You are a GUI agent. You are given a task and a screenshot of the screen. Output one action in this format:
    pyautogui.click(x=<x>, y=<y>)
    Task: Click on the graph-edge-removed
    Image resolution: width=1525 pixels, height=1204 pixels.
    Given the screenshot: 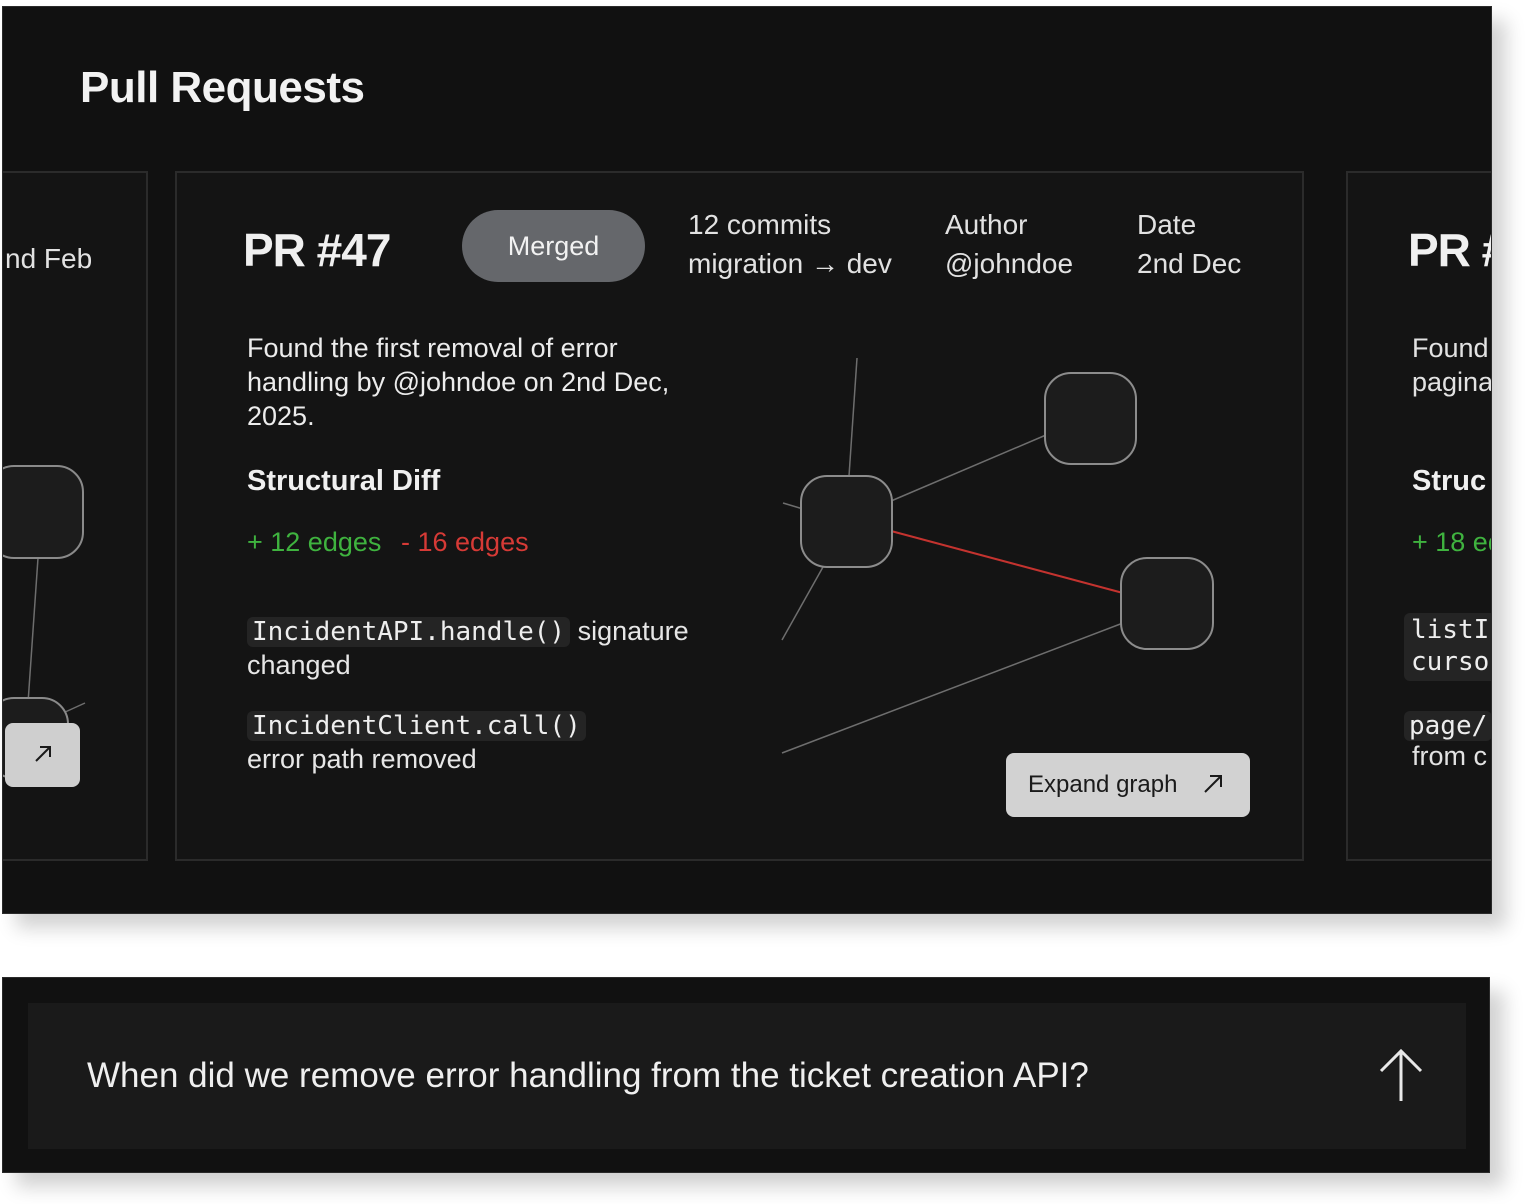 What is the action you would take?
    pyautogui.click(x=1007, y=562)
    